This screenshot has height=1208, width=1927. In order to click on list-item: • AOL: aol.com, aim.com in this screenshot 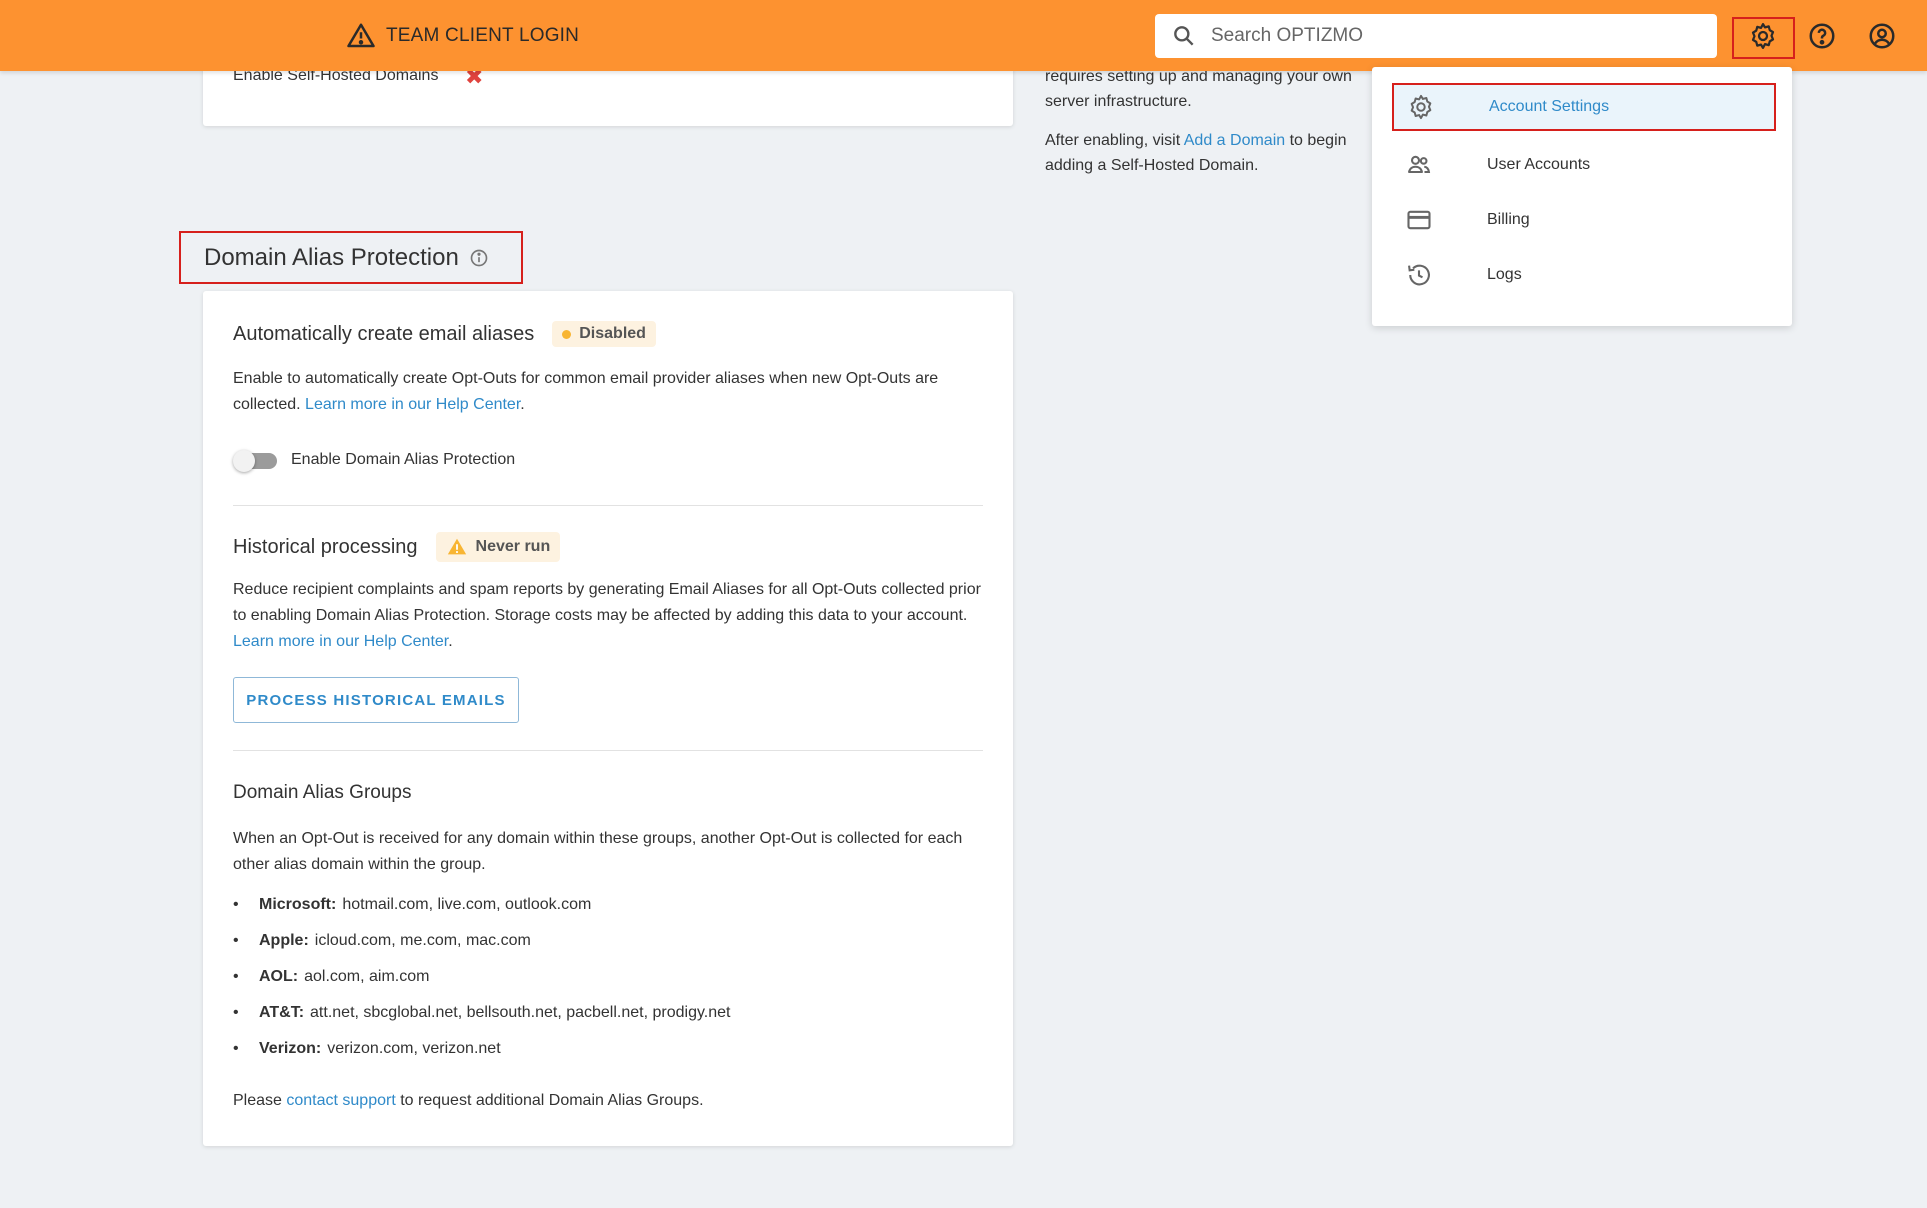, I will do `click(608, 985)`.